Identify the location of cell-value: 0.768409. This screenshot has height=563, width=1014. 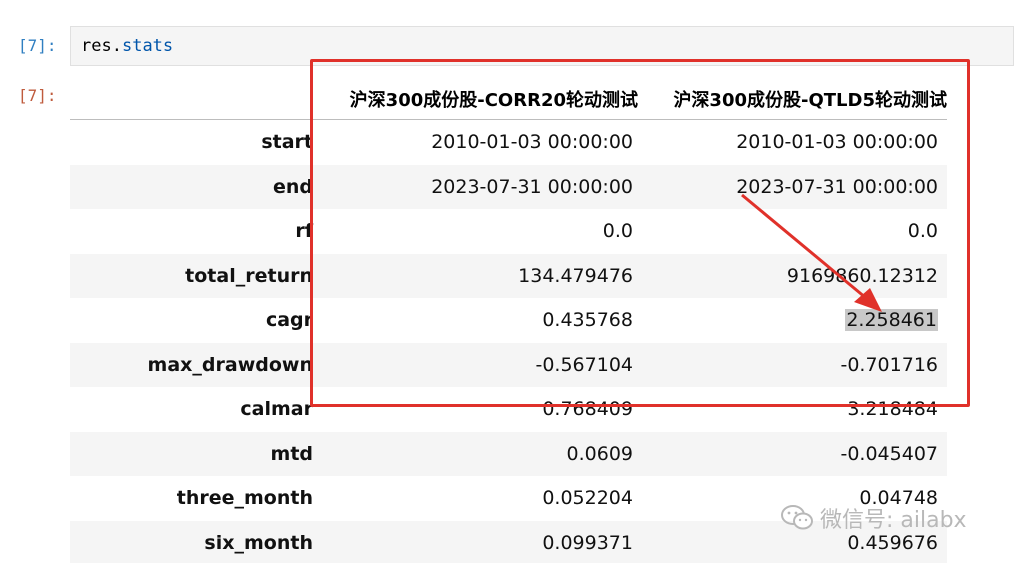
(587, 409).